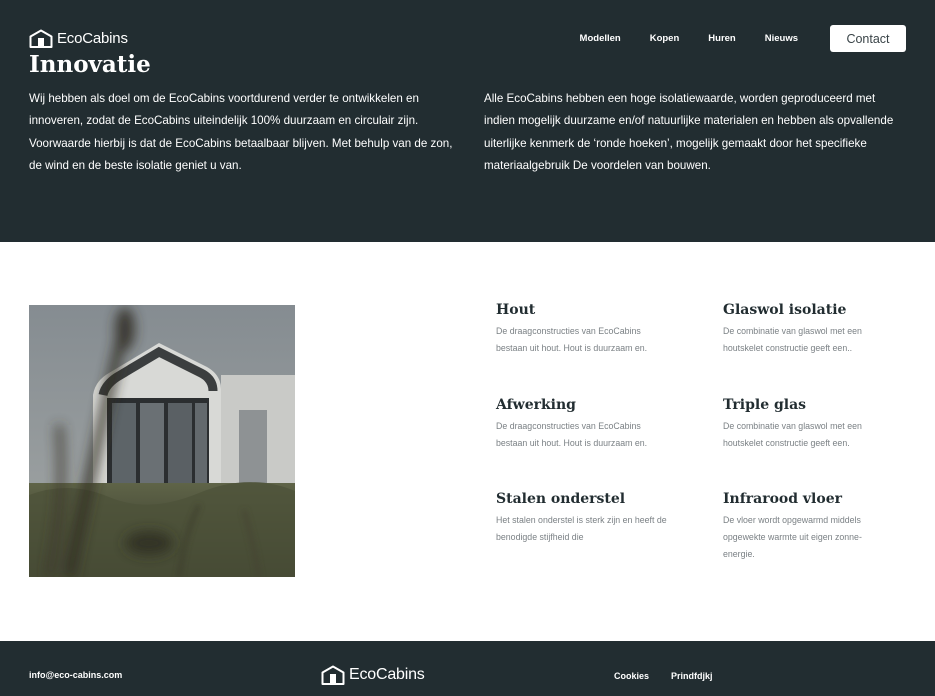  I want to click on footer-logo: EcoCabins, so click(373, 675).